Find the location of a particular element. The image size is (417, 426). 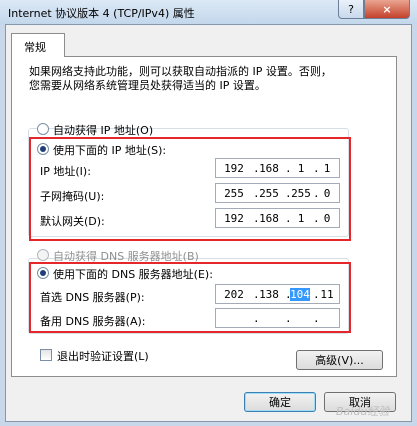

pdns-octet-1: 202 is located at coordinates (234, 294).